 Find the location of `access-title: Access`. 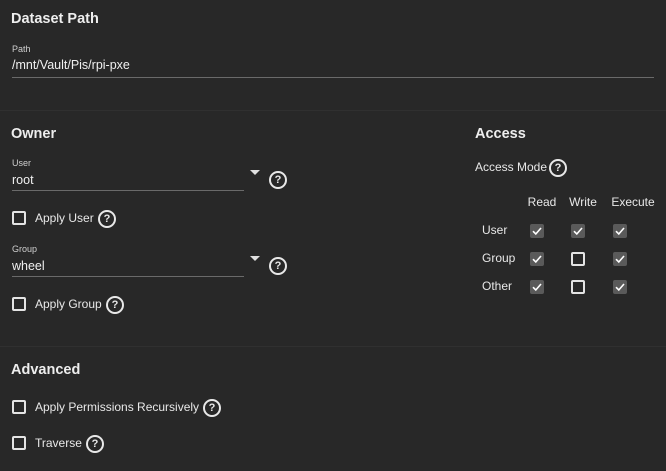

access-title: Access is located at coordinates (500, 134).